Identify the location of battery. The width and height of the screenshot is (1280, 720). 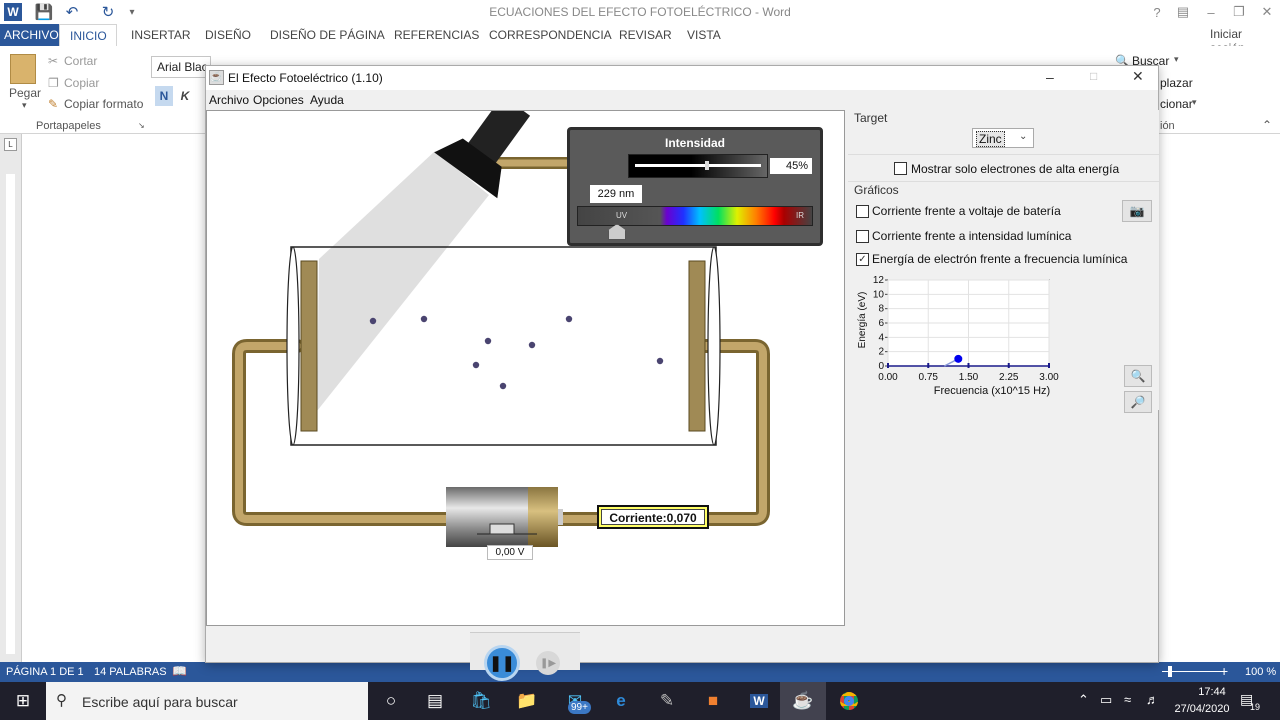
(504, 517).